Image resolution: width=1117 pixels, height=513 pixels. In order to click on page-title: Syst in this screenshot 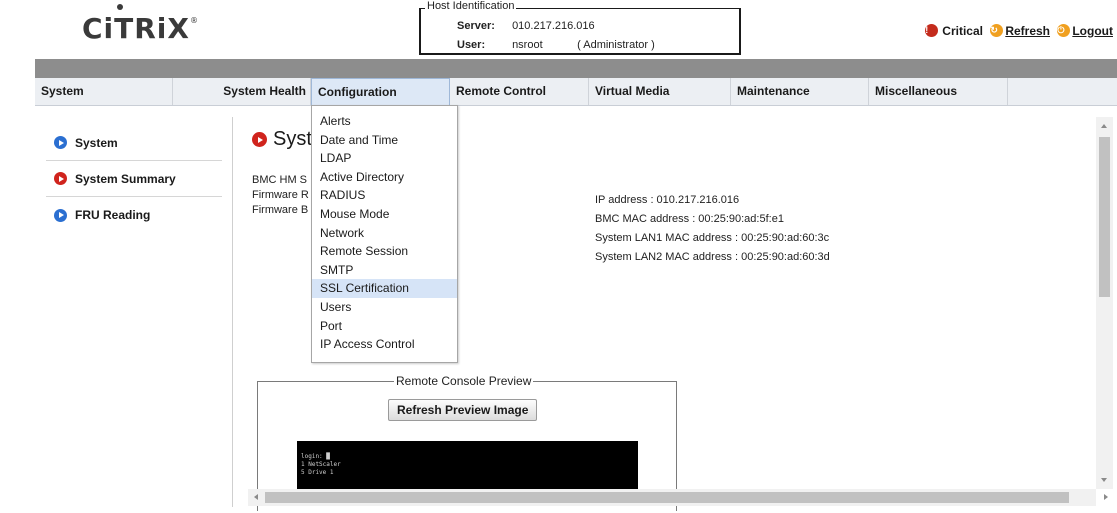, I will do `click(282, 139)`.